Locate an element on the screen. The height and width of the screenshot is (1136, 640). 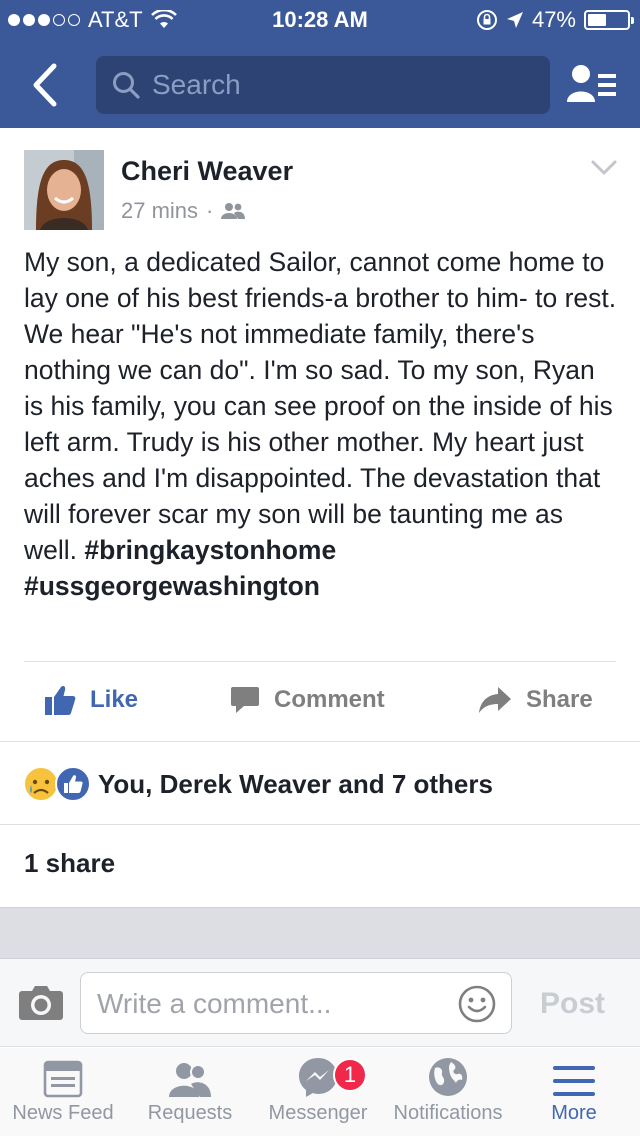
tab-label: More is located at coordinates (574, 1113).